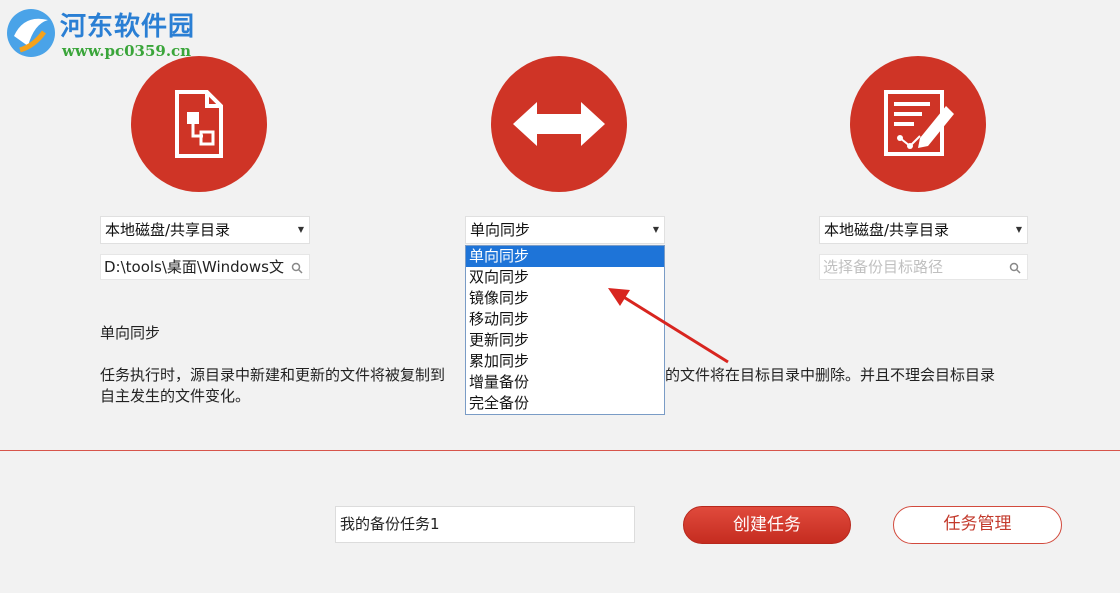 This screenshot has width=1120, height=593. I want to click on double-arrow-icon, so click(559, 124).